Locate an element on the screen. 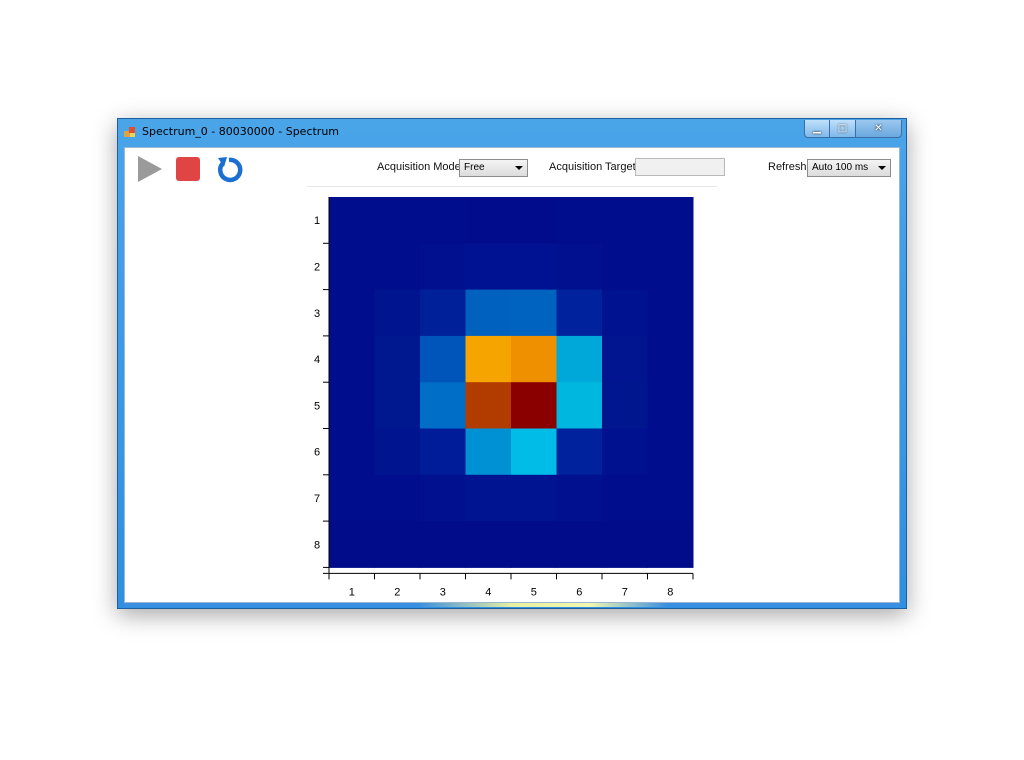 The height and width of the screenshot is (760, 1024). x-tick-label: 4 is located at coordinates (488, 592).